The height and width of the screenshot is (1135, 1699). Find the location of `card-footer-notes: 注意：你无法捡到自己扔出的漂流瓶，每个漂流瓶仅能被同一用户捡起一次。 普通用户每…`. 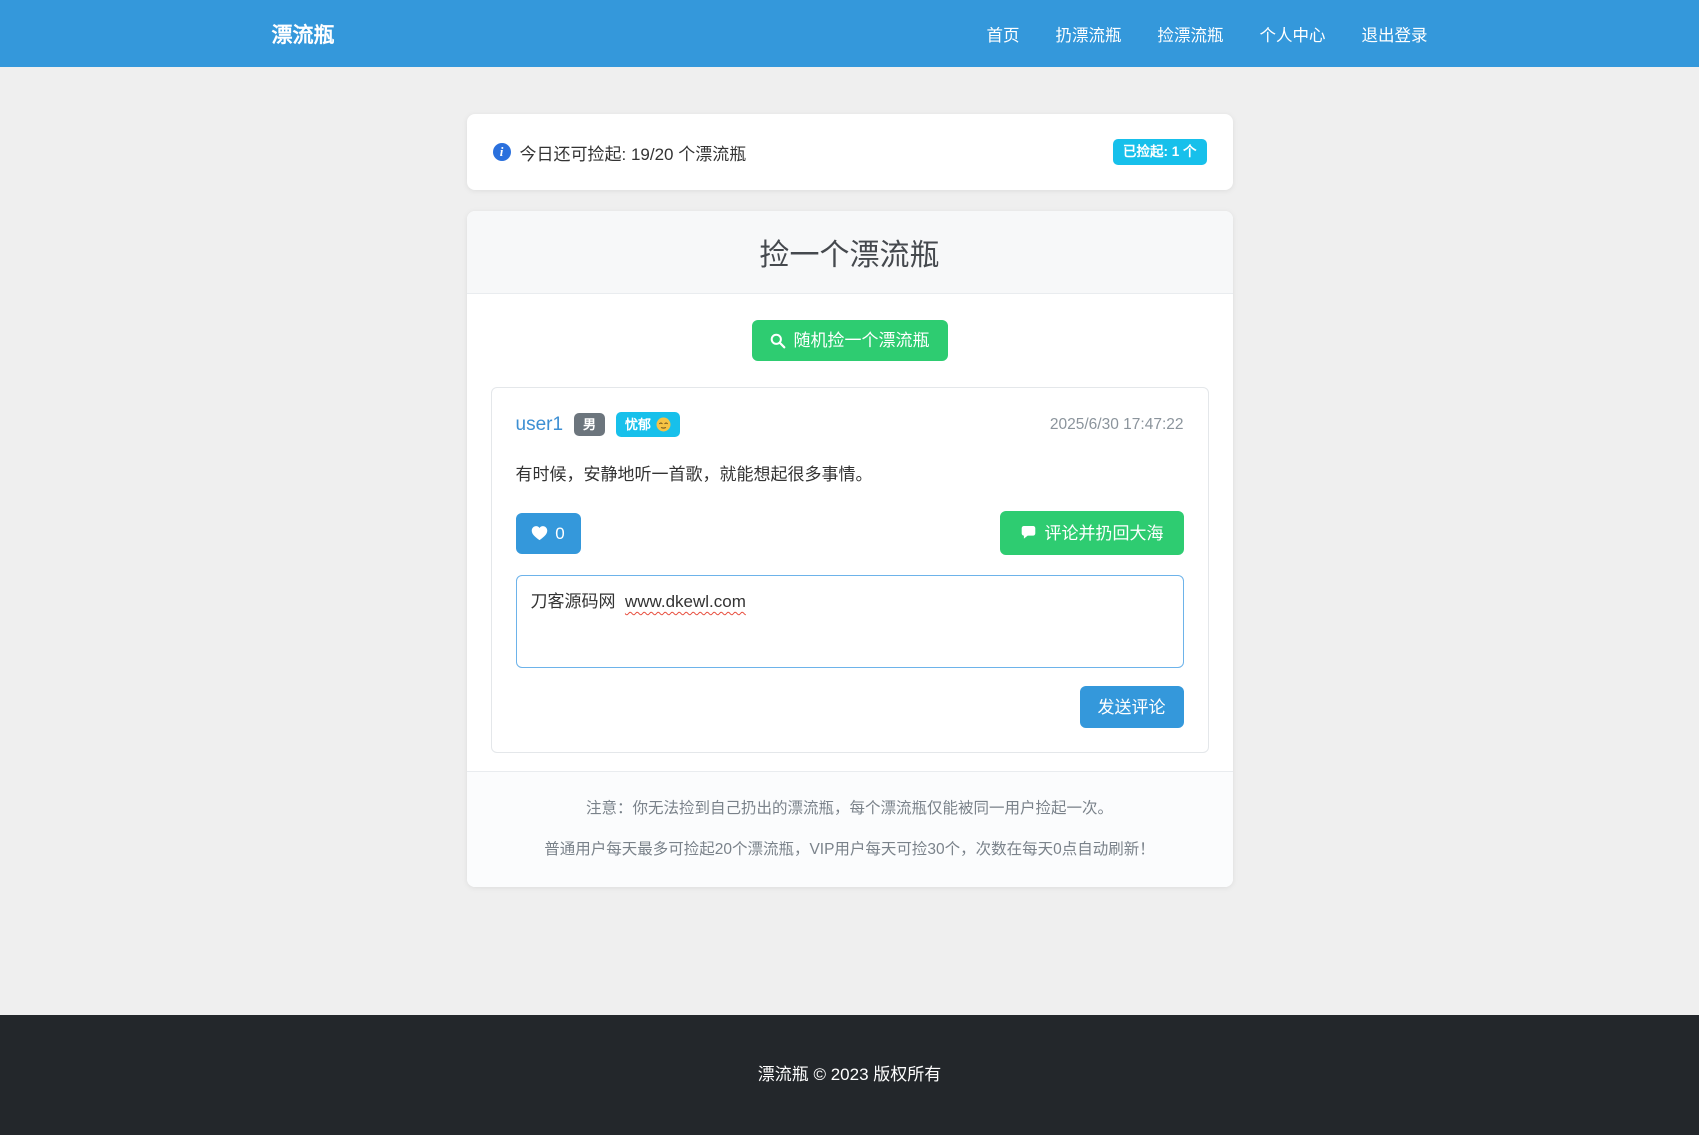

card-footer-notes: 注意：你无法捡到自己扔出的漂流瓶，每个漂流瓶仅能被同一用户捡起一次。 普通用户每… is located at coordinates (849, 829).